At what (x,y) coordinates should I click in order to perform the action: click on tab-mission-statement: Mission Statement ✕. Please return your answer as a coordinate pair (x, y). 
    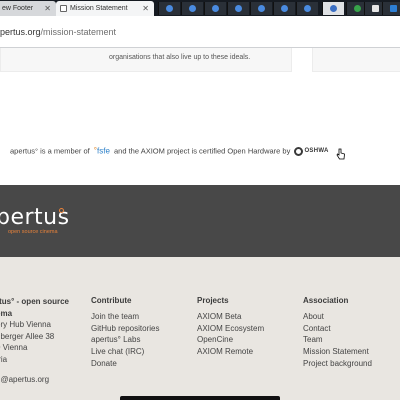
    Looking at the image, I should click on (105, 8).